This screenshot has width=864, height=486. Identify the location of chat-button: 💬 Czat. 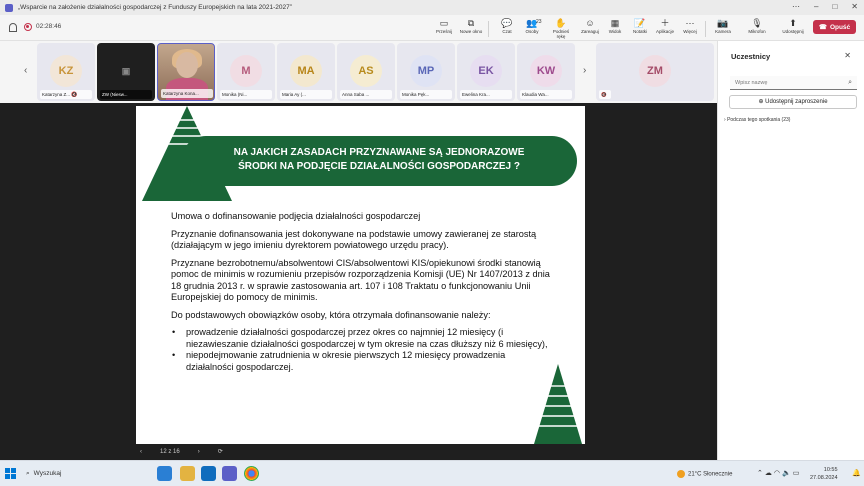
(507, 29).